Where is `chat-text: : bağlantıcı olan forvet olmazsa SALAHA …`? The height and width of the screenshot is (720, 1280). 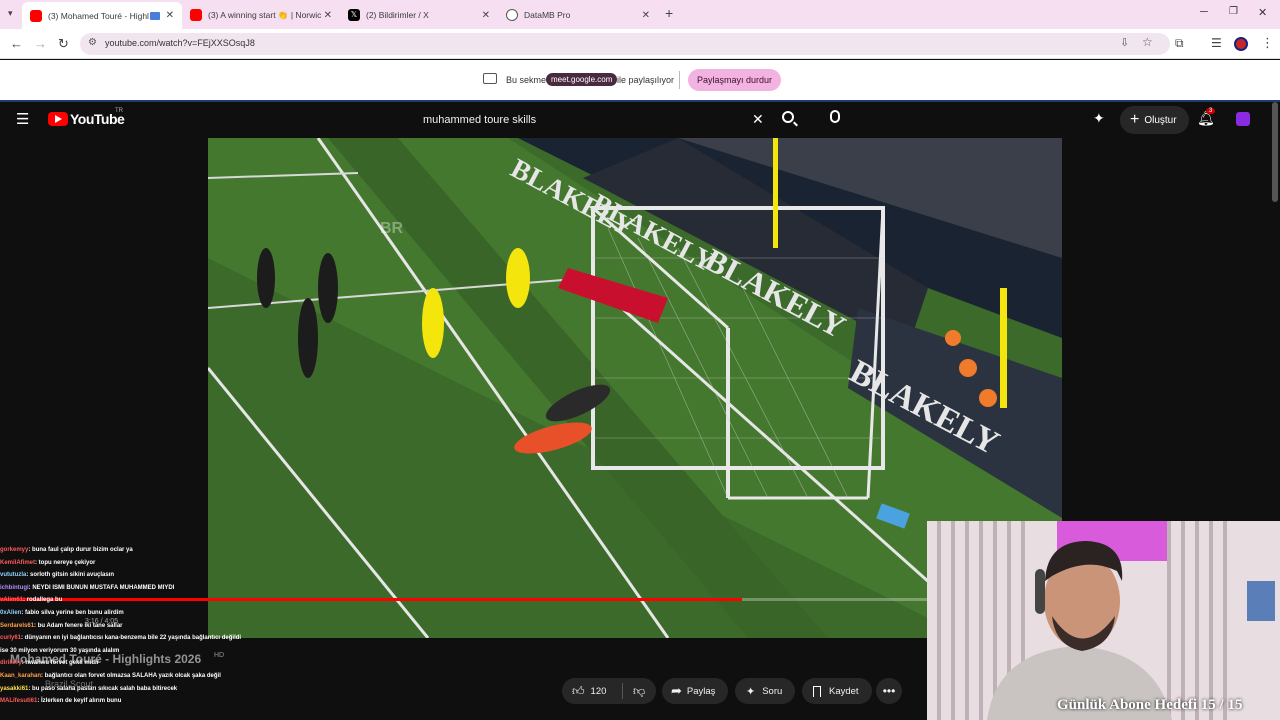
chat-text: : bağlantıcı olan forvet olmazsa SALAHA … is located at coordinates (131, 675).